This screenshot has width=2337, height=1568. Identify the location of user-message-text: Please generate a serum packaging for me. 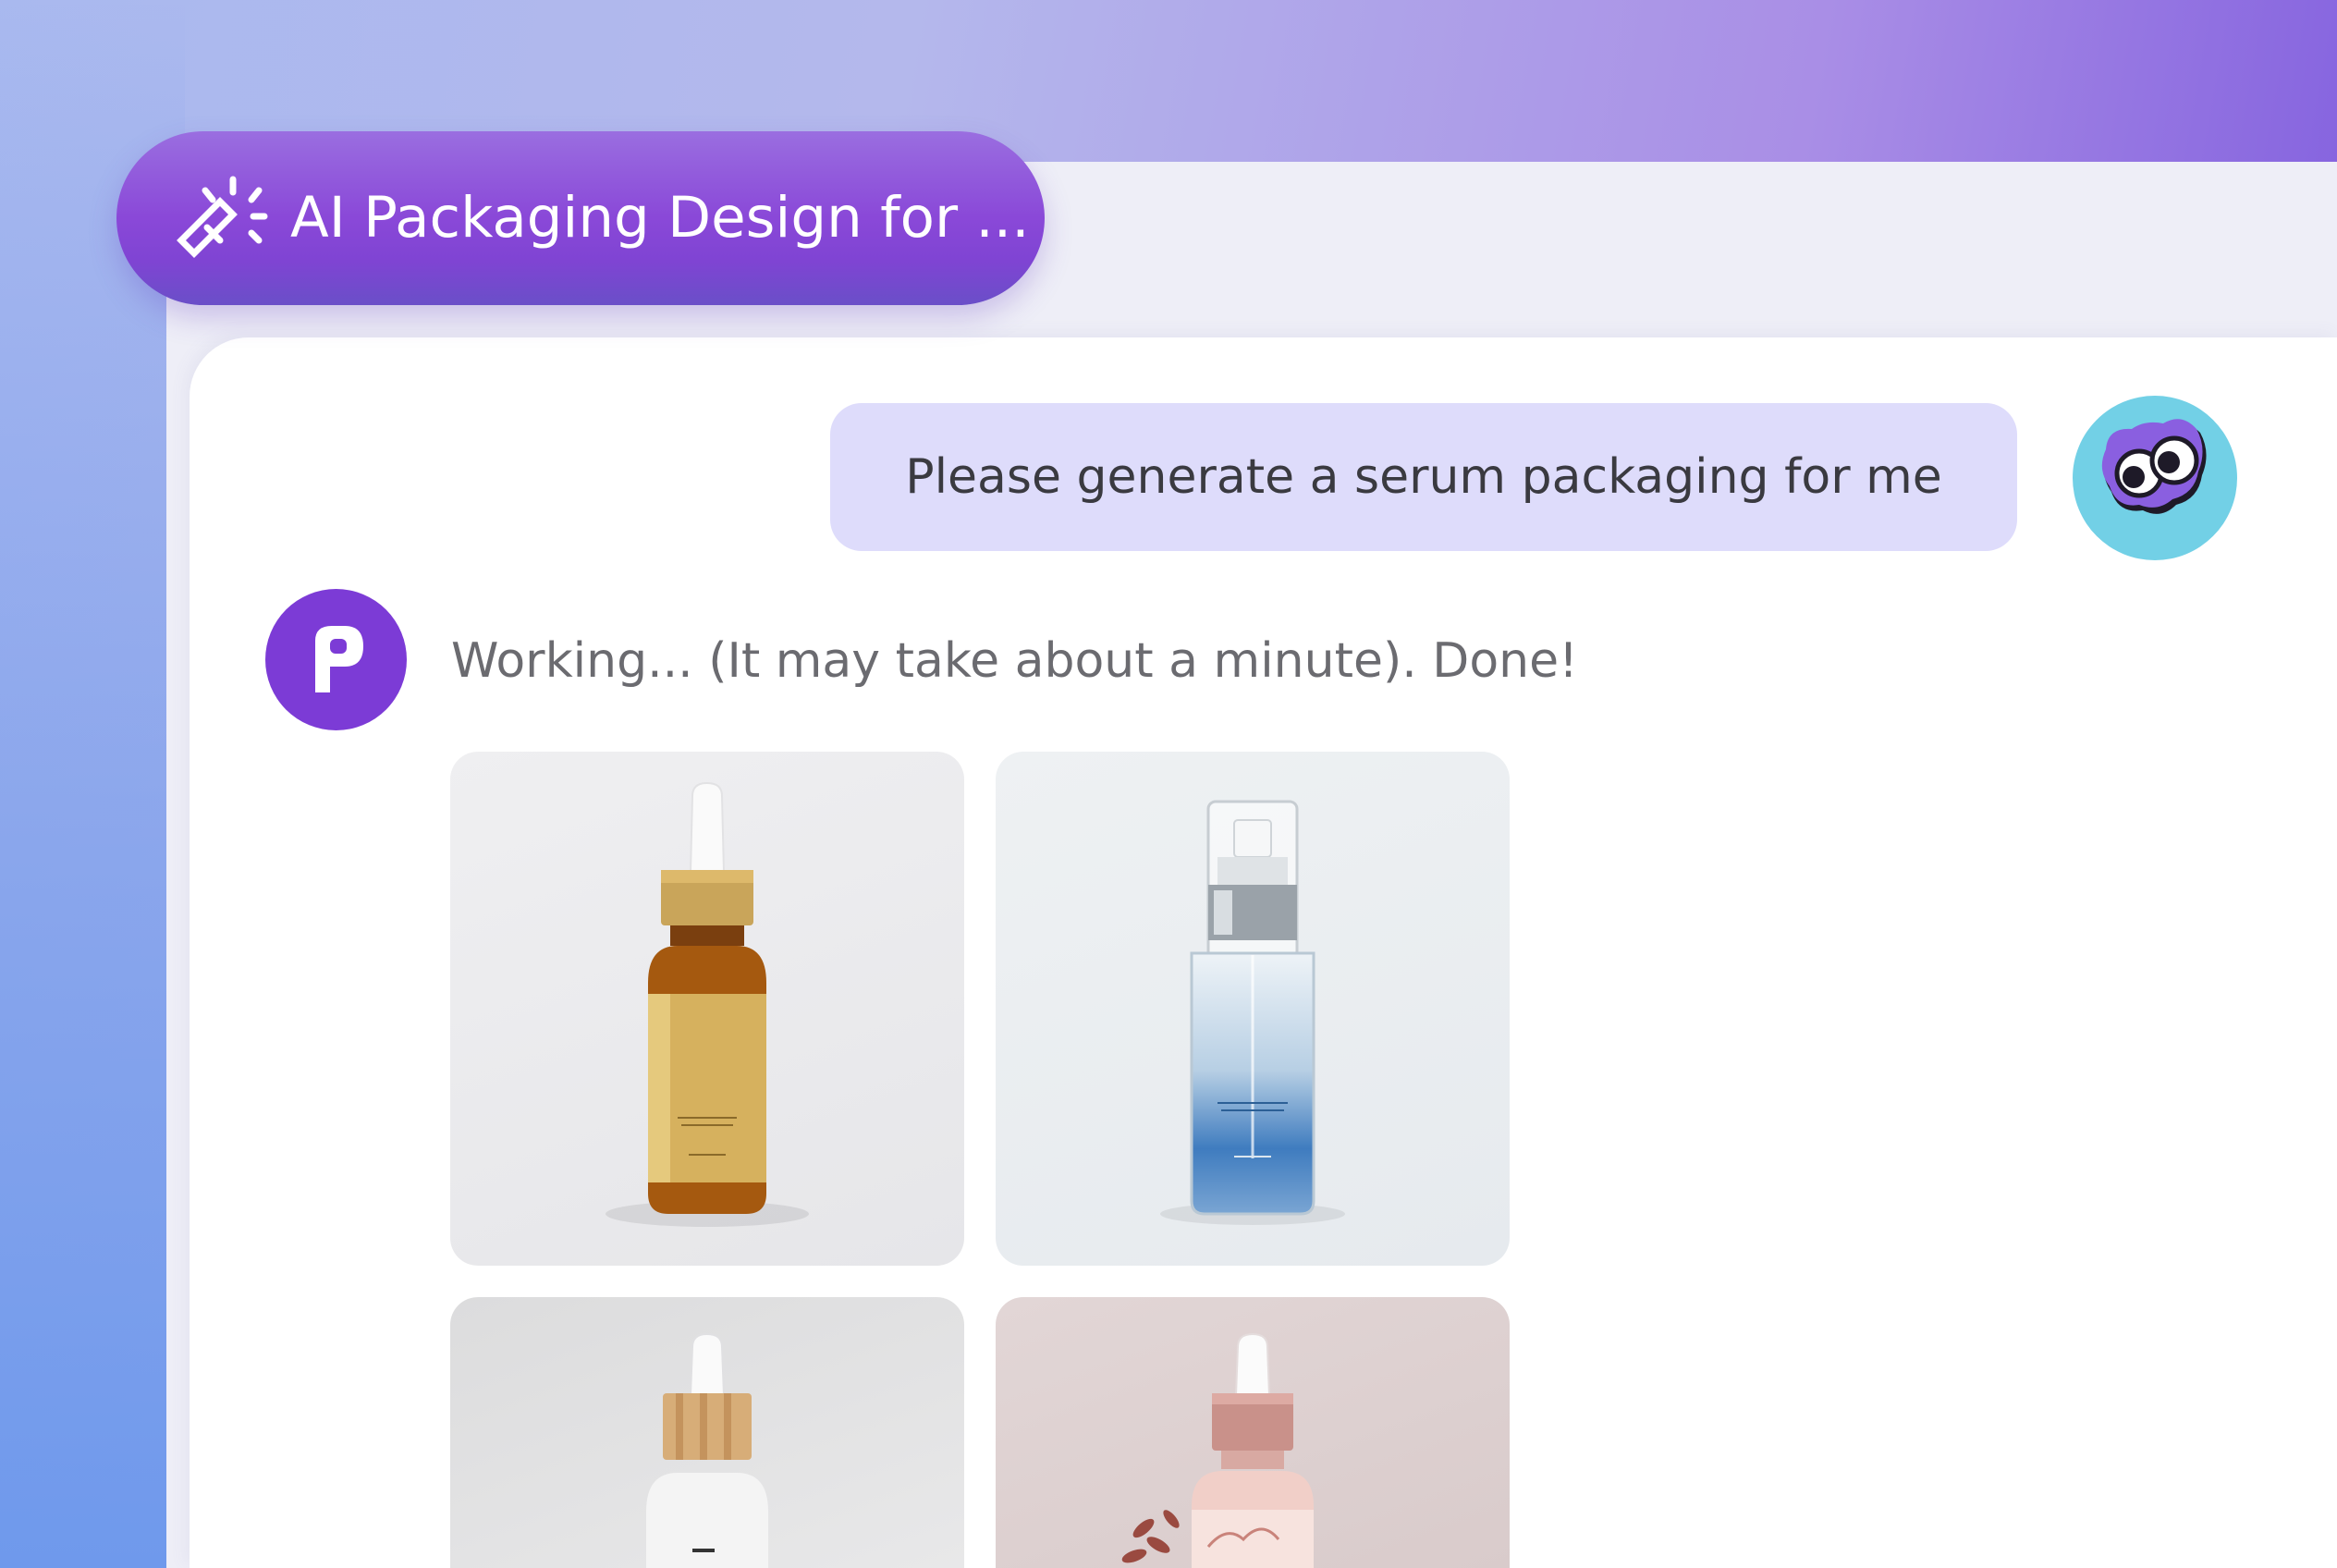
(1423, 477).